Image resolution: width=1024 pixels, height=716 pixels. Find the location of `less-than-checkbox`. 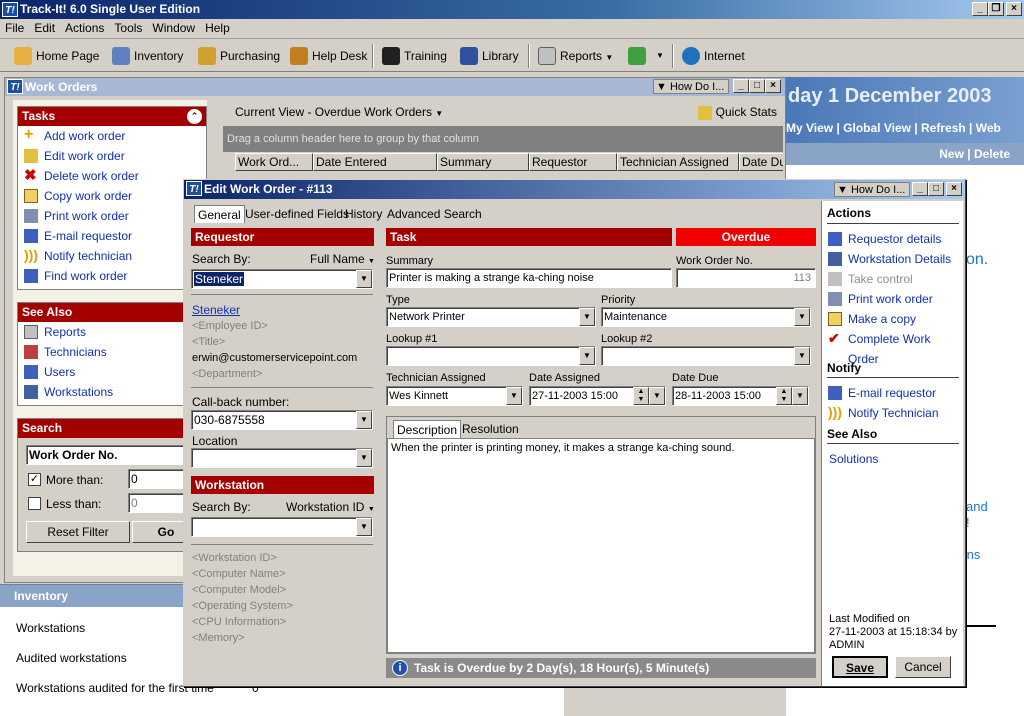

less-than-checkbox is located at coordinates (34, 503).